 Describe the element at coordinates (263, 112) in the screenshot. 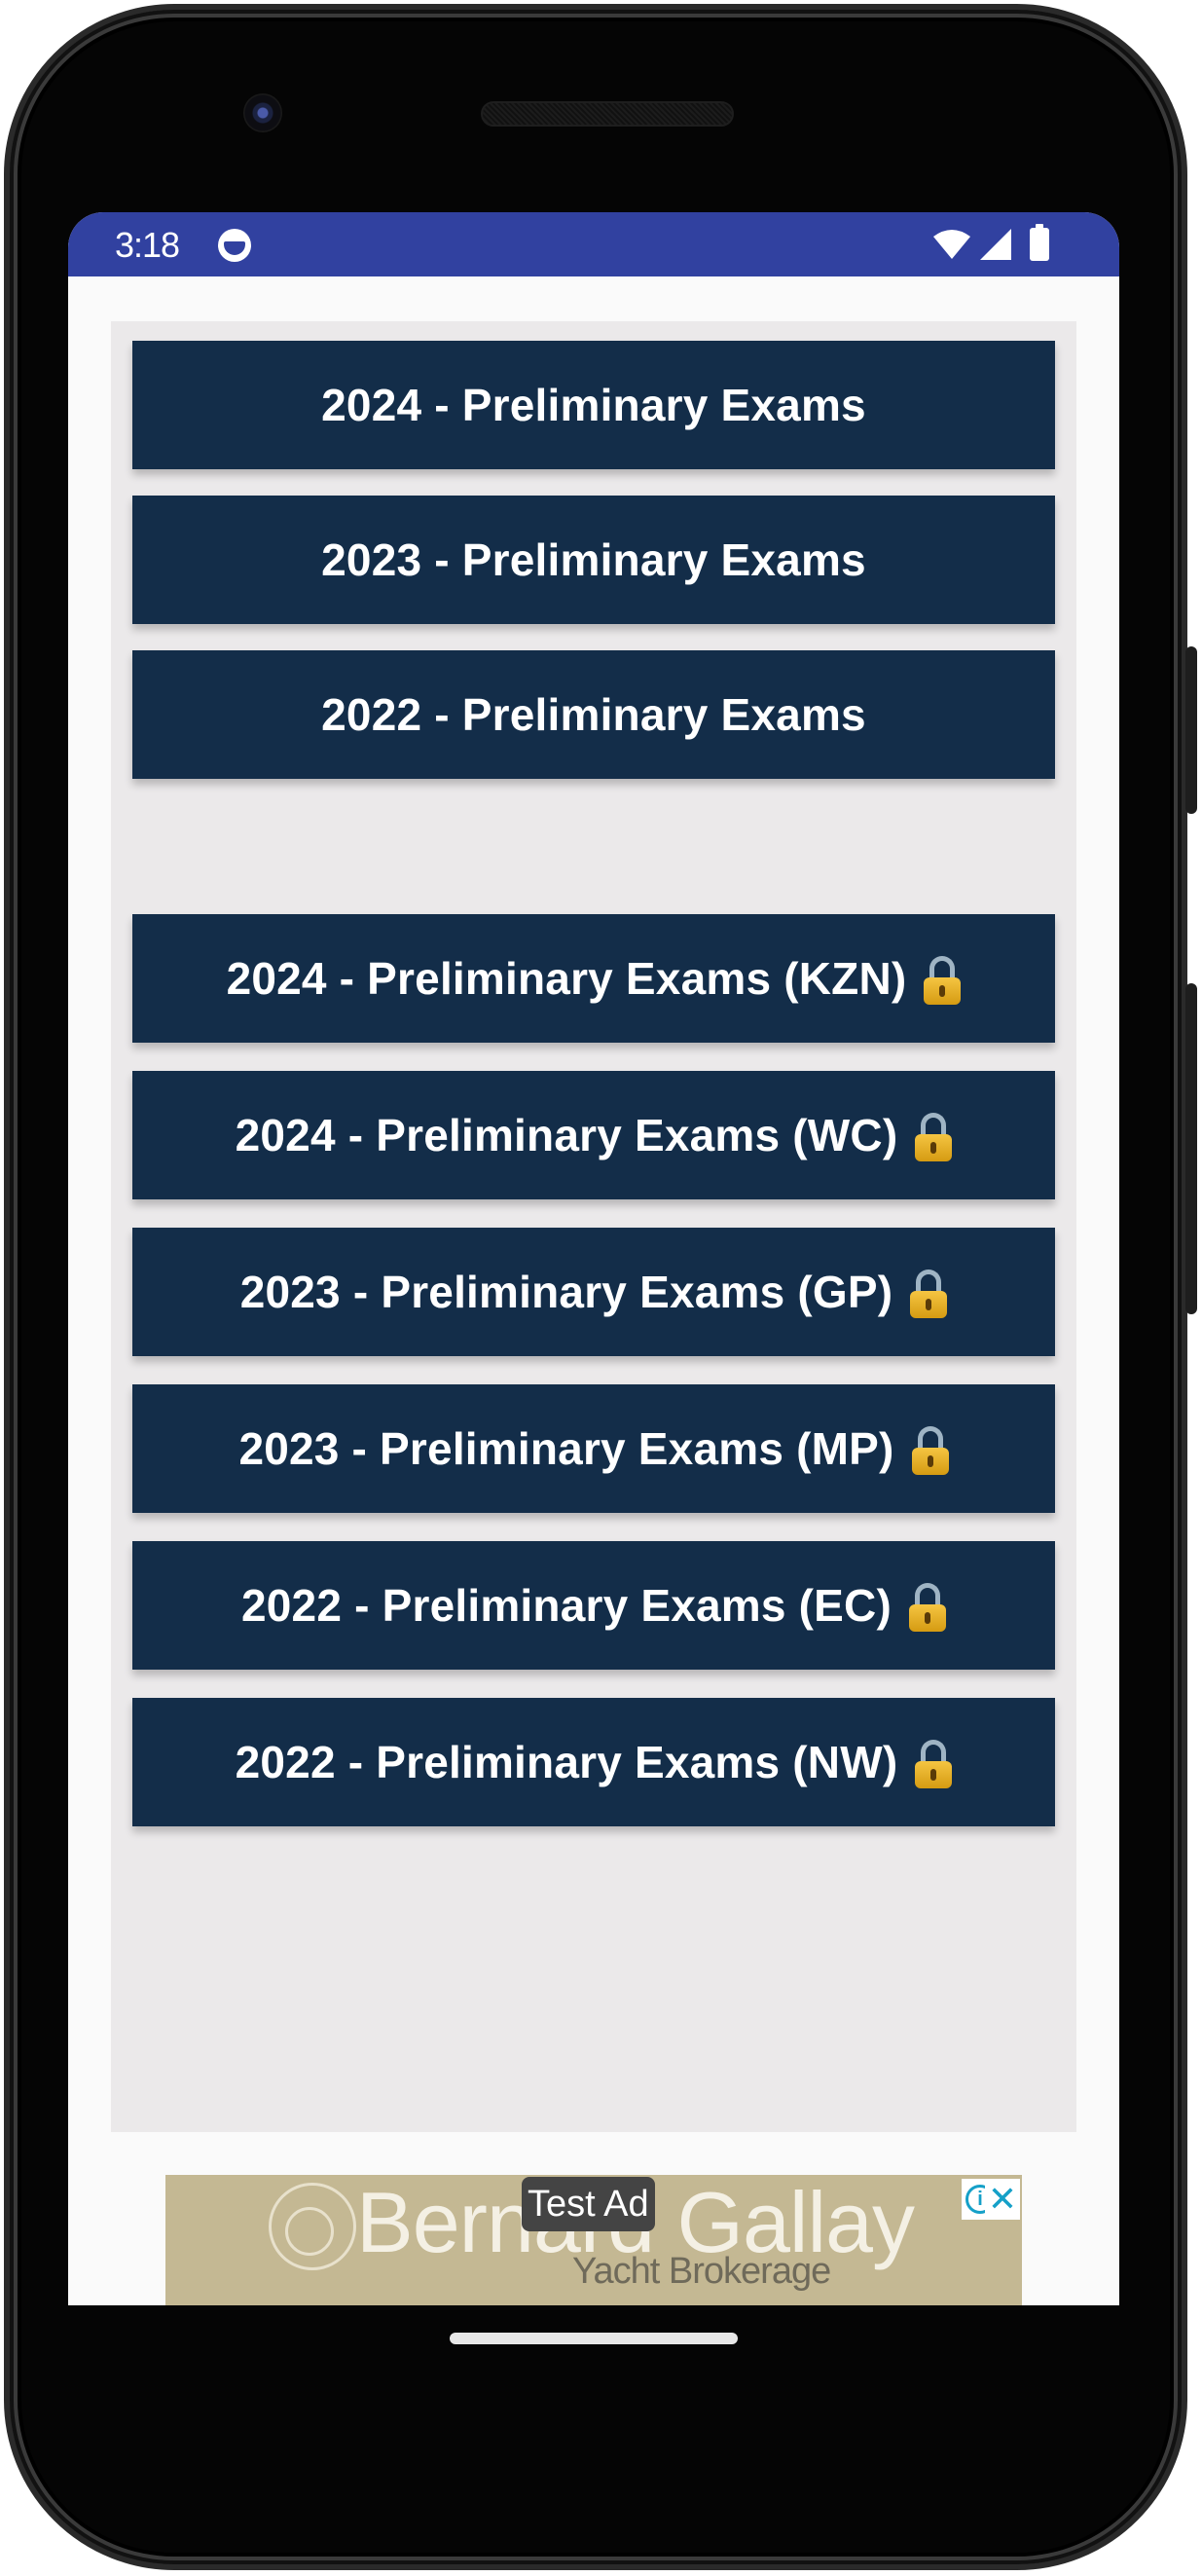

I see `front-camera` at that location.